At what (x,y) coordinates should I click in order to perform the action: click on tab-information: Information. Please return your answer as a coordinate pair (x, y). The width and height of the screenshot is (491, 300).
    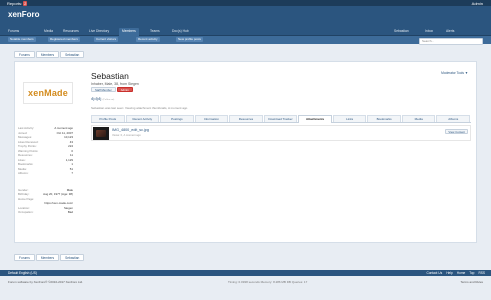
    Looking at the image, I should click on (211, 118).